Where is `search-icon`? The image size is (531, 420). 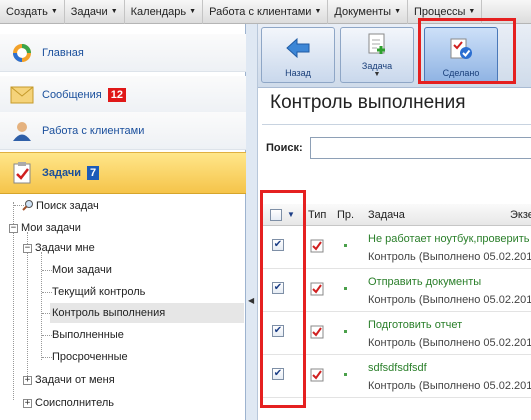
search-icon is located at coordinates (28, 206).